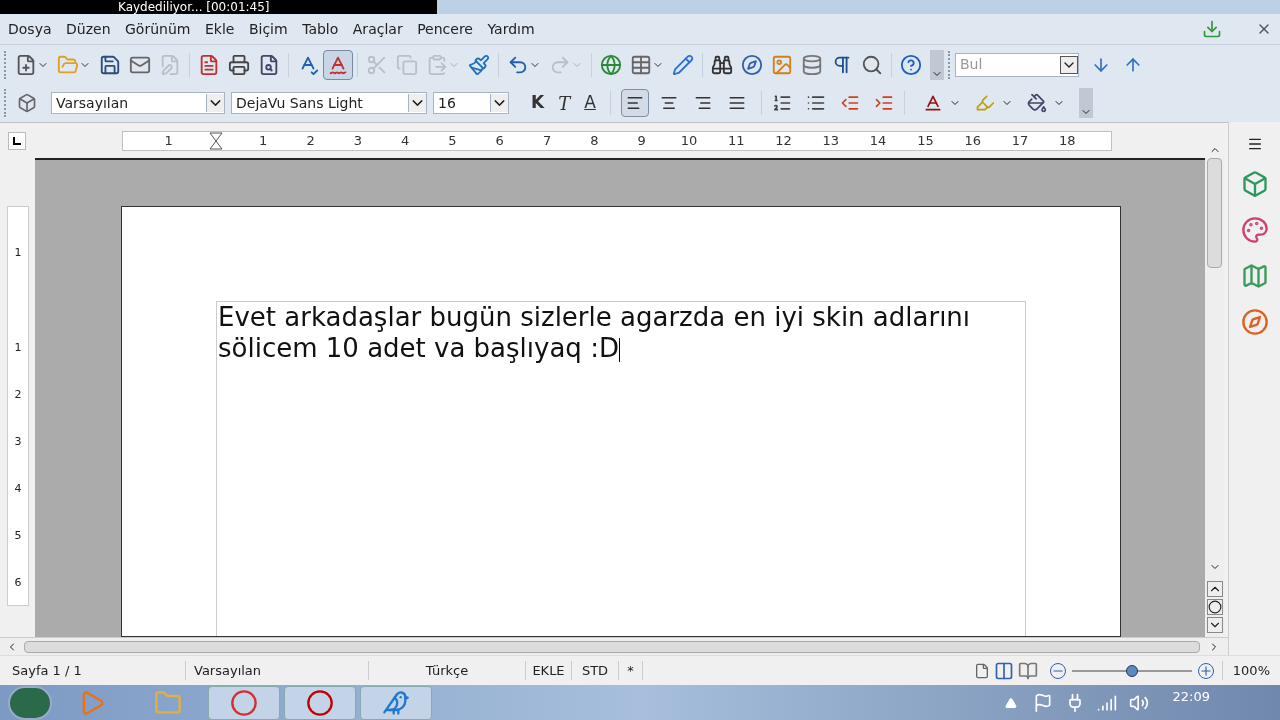 The width and height of the screenshot is (1280, 720). Describe the element at coordinates (310, 140) in the screenshot. I see `ruler-number: 2` at that location.